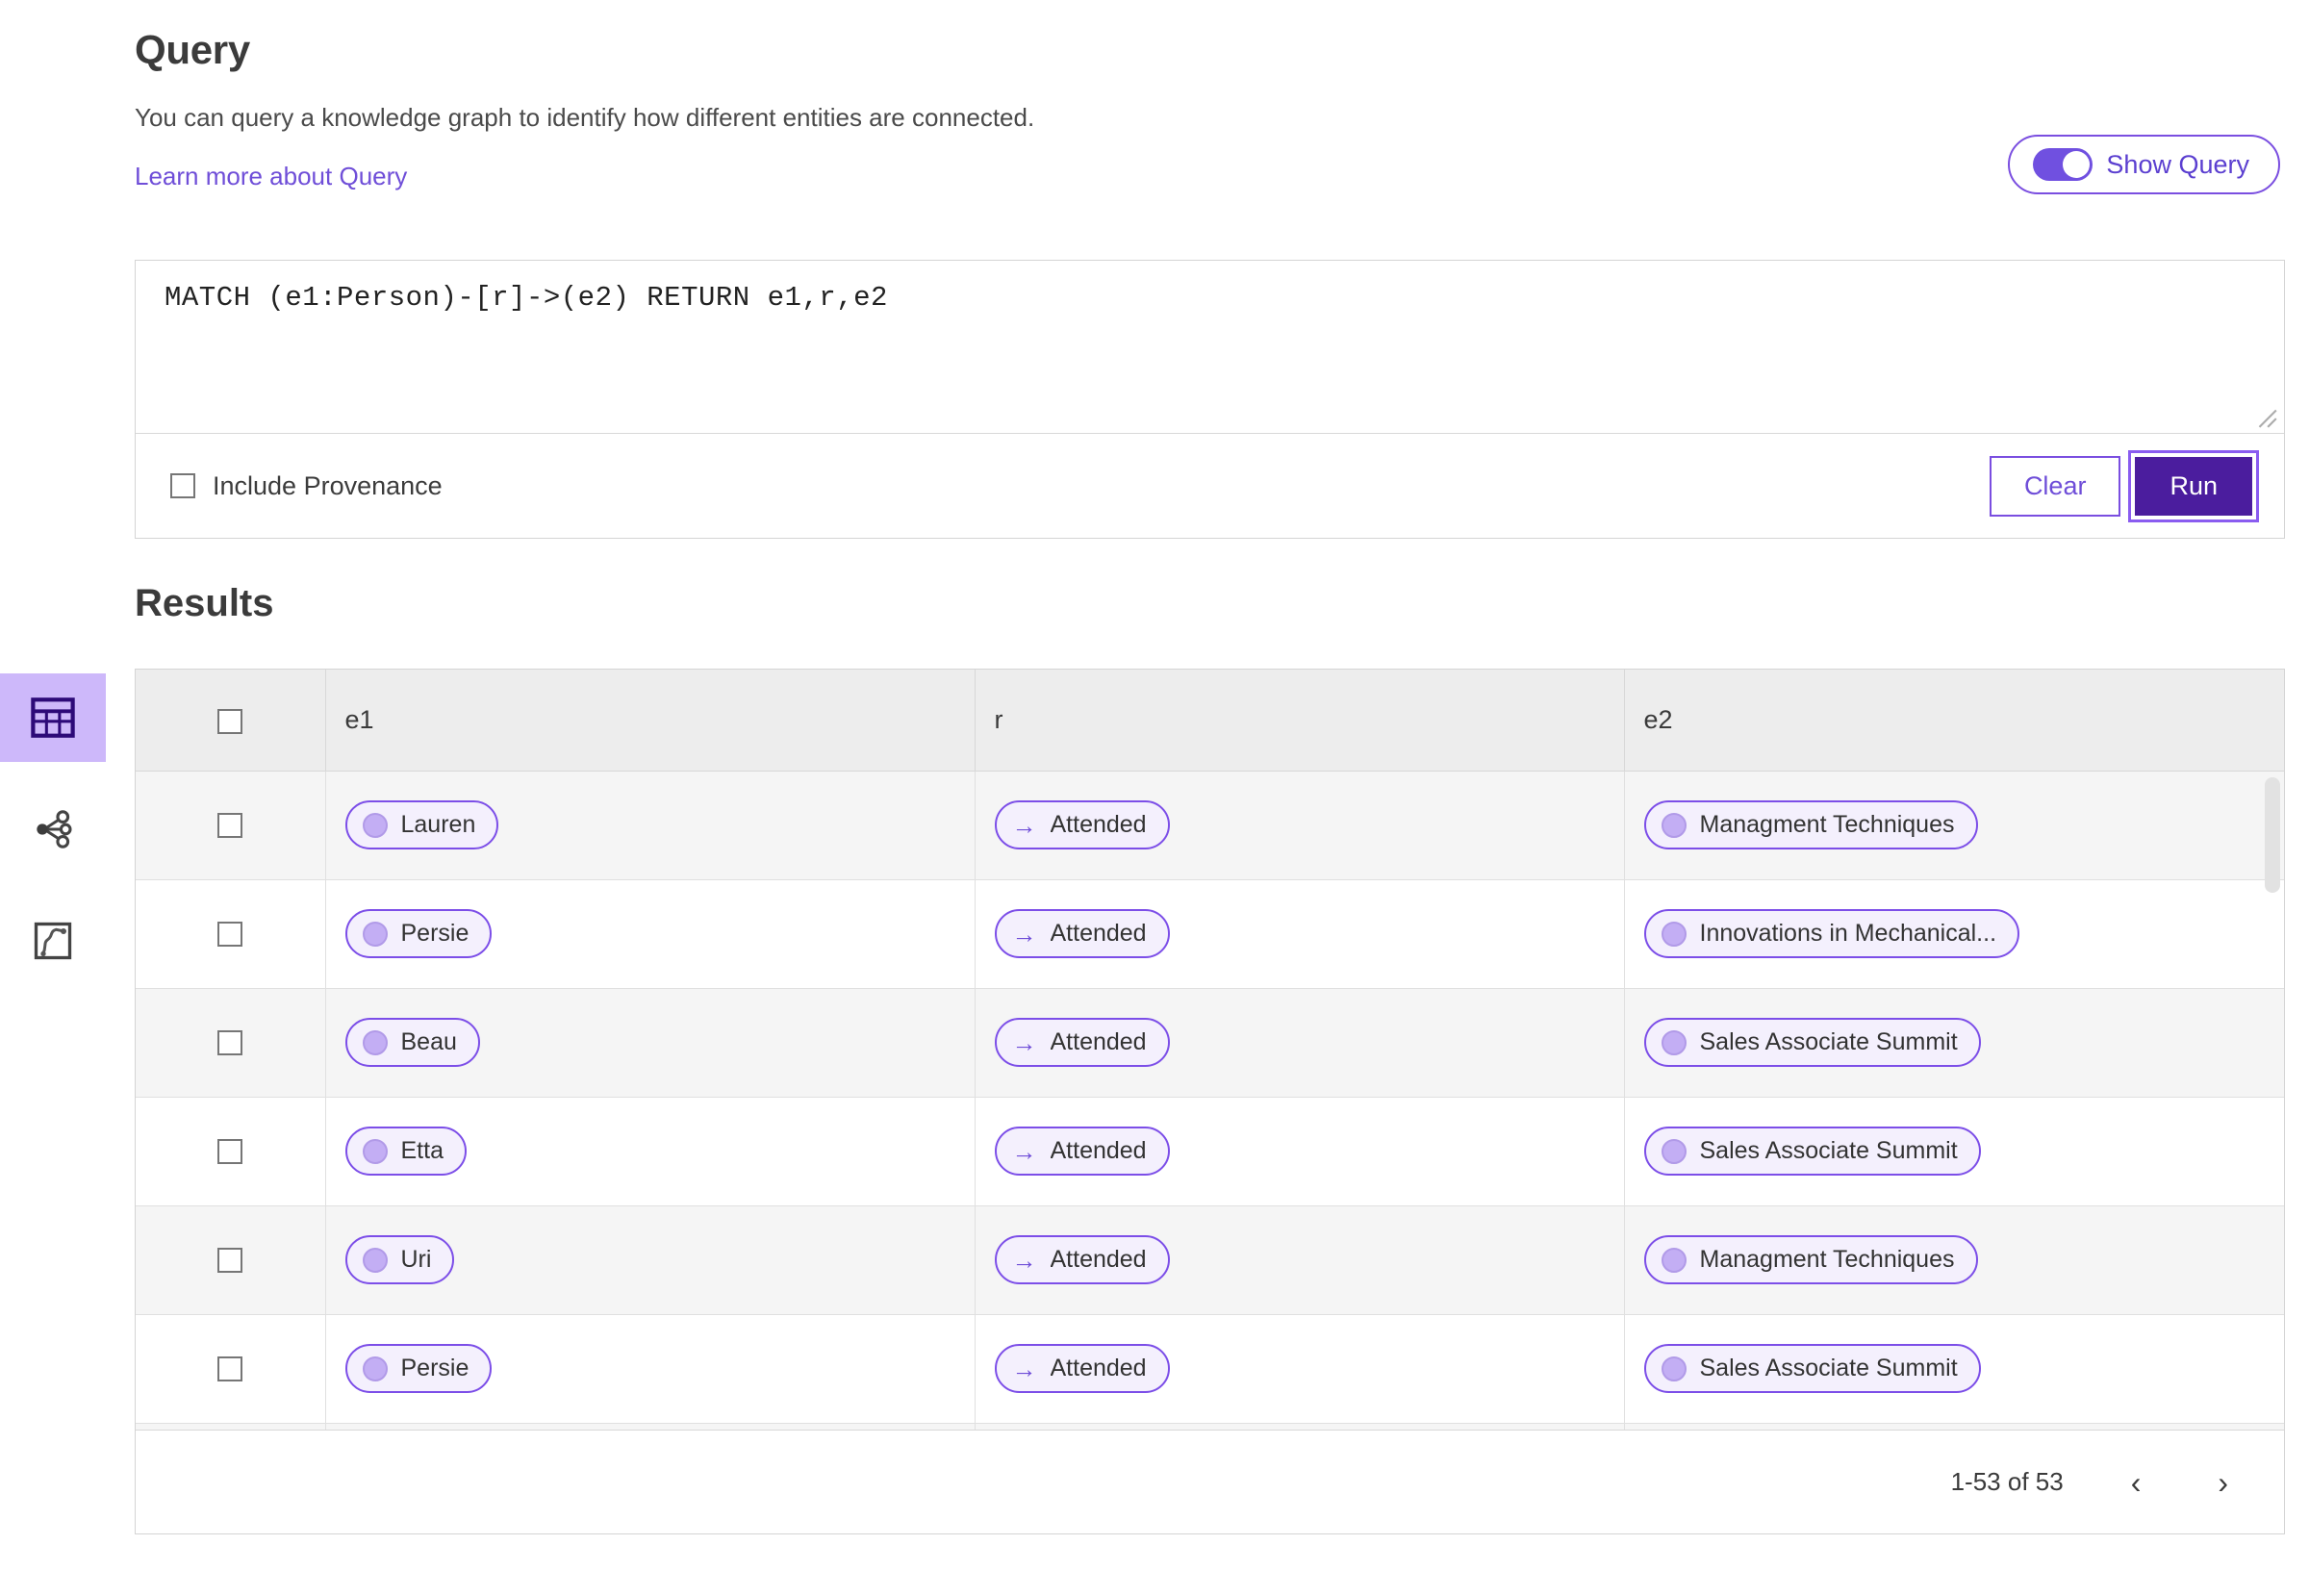 The height and width of the screenshot is (1596, 2309). What do you see at coordinates (1210, 1151) in the screenshot?
I see `table-row: Etta → Attended Sales Associate Summit` at bounding box center [1210, 1151].